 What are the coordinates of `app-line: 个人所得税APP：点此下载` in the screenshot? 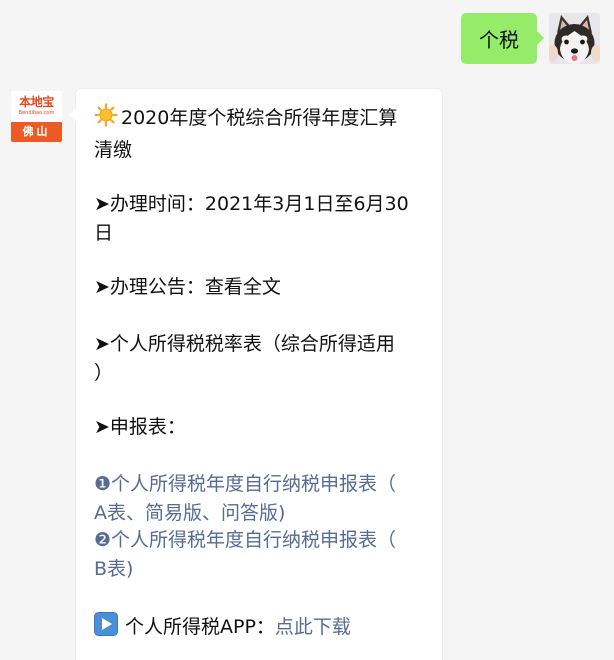 It's located at (222, 626).